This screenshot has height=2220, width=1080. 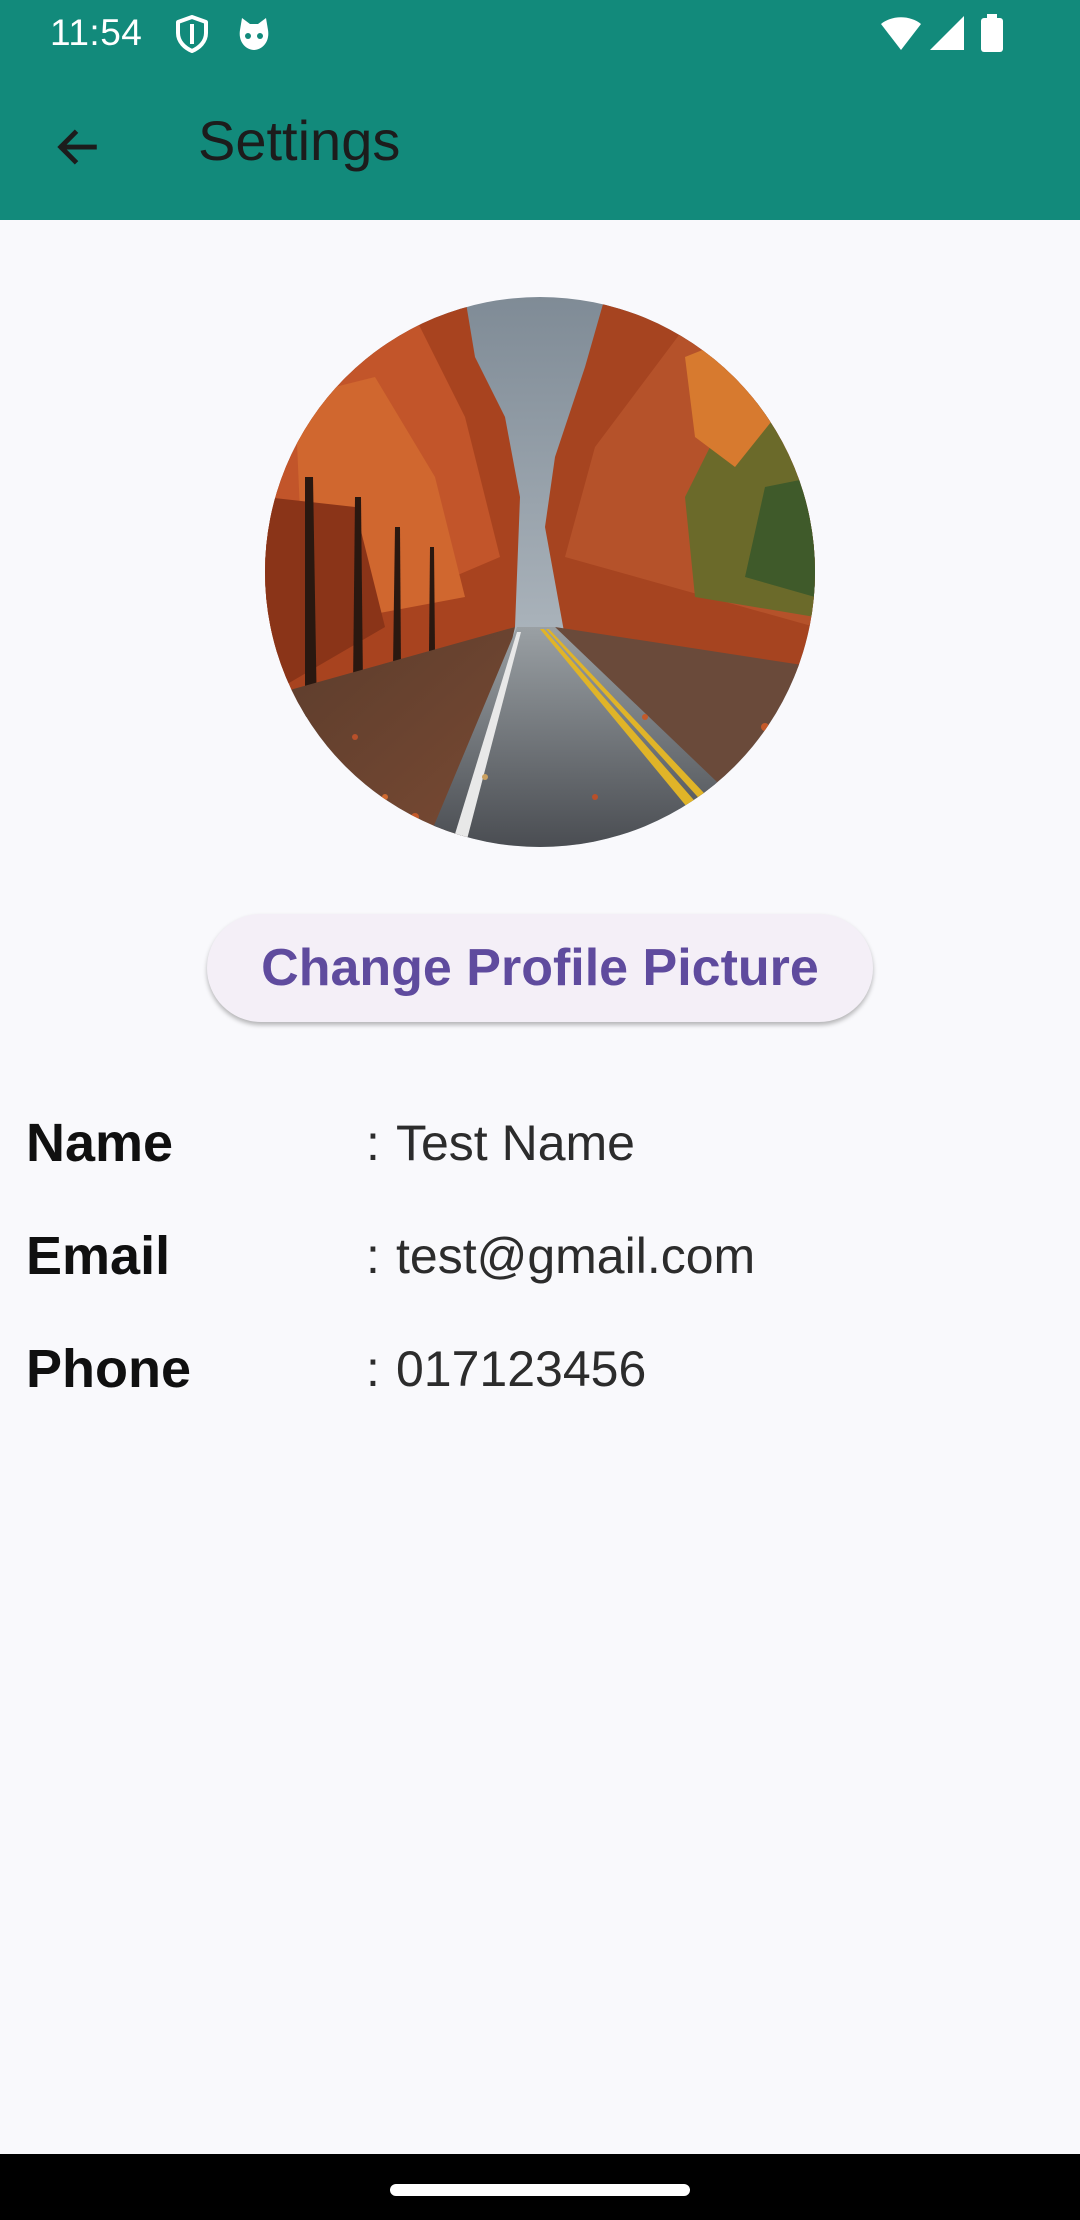 What do you see at coordinates (109, 1369) in the screenshot?
I see `phone-label: Phone` at bounding box center [109, 1369].